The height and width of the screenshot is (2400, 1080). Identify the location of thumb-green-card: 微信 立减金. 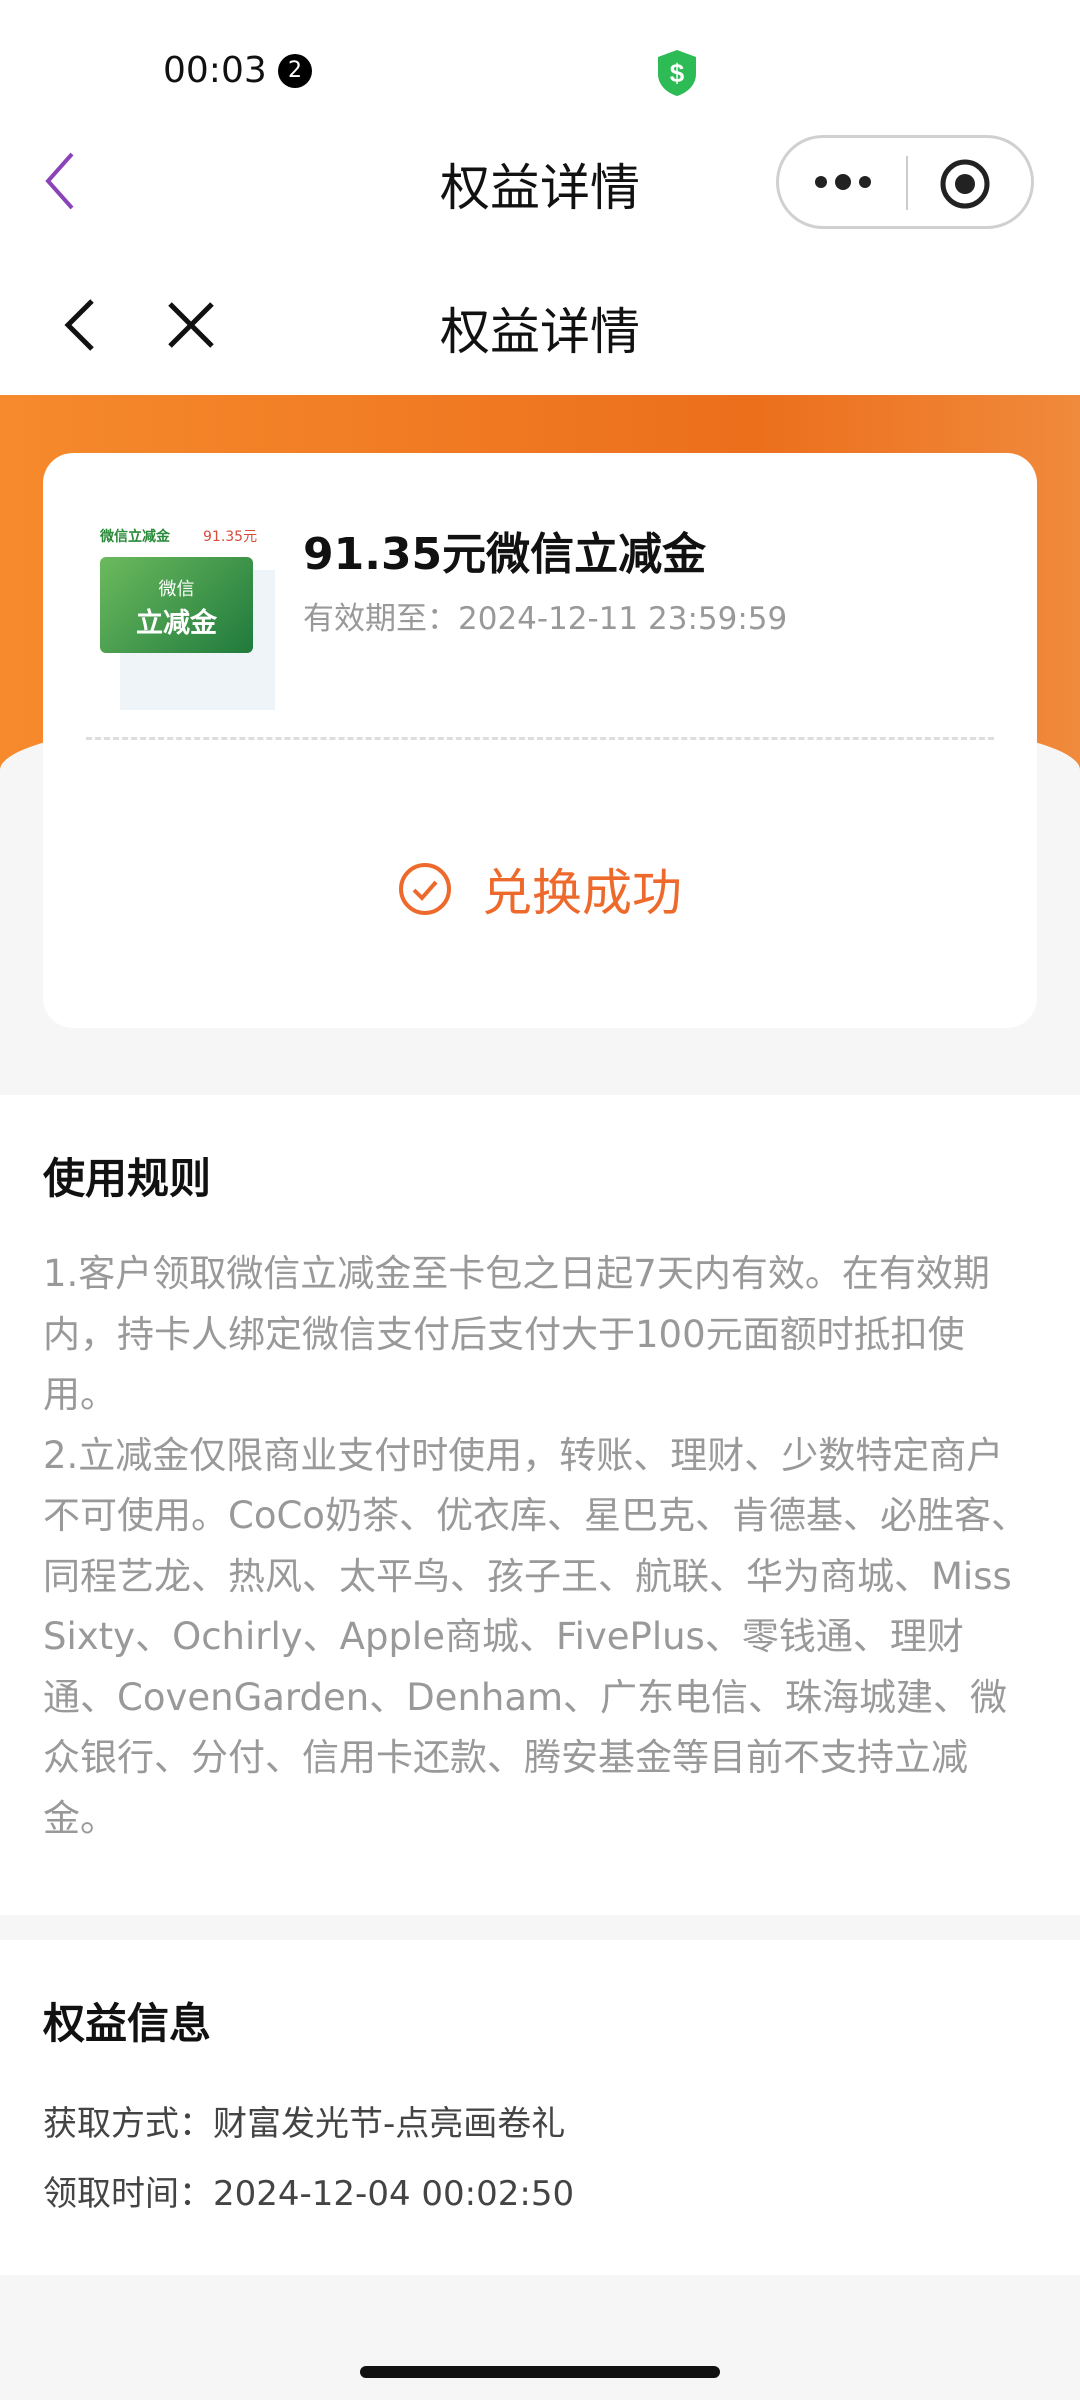
(176, 605).